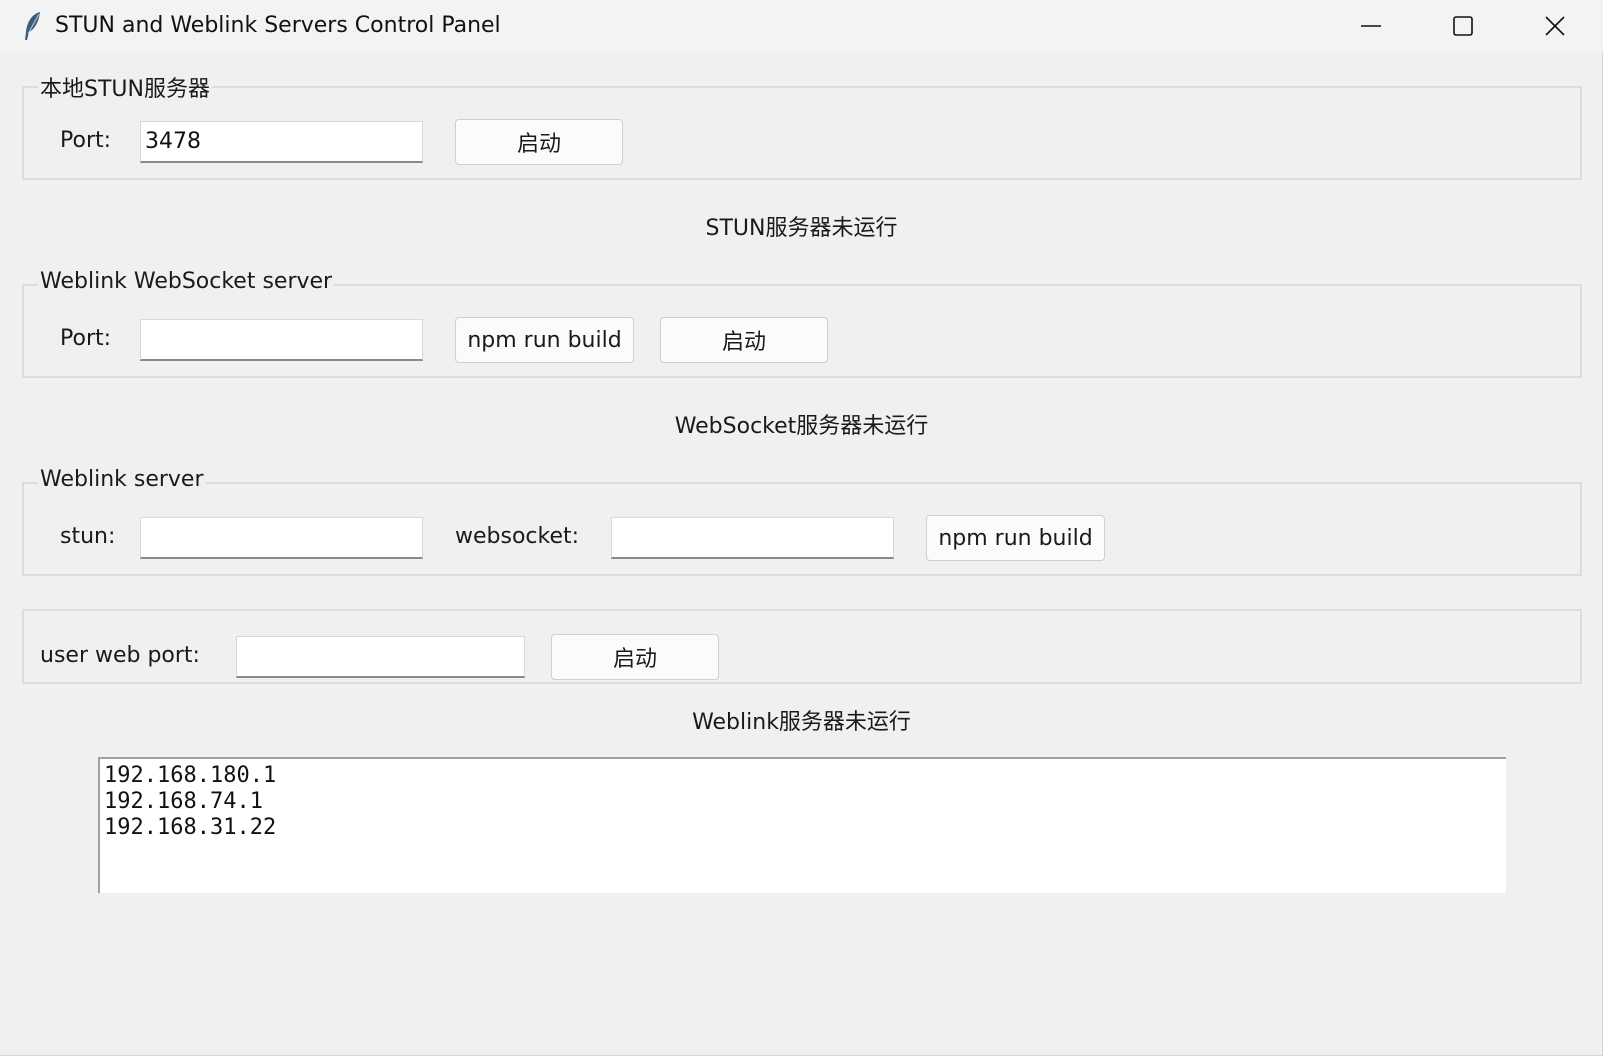  I want to click on ip-address-line: 192.168.180.1, so click(190, 775).